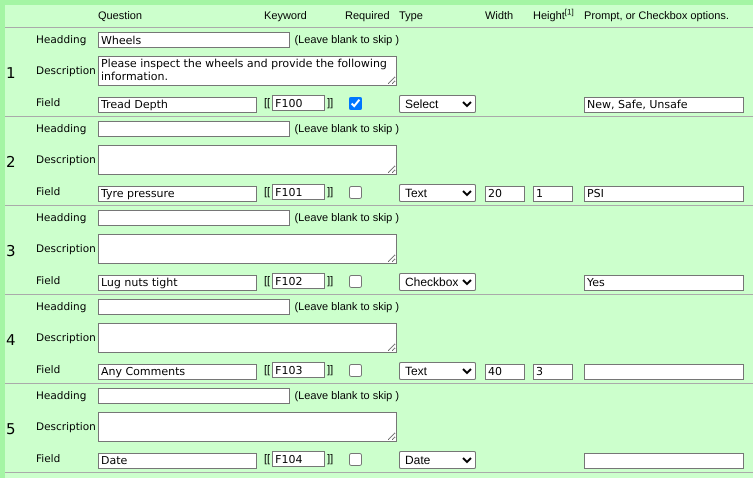  Describe the element at coordinates (411, 16) in the screenshot. I see `column-header: Type` at that location.